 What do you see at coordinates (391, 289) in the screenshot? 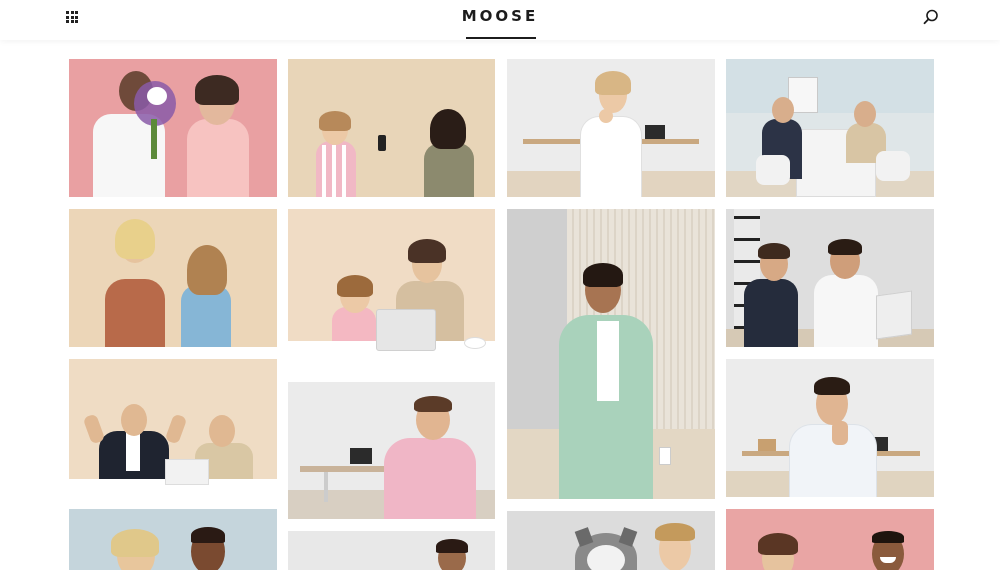
I see `photo-girl-laptop` at bounding box center [391, 289].